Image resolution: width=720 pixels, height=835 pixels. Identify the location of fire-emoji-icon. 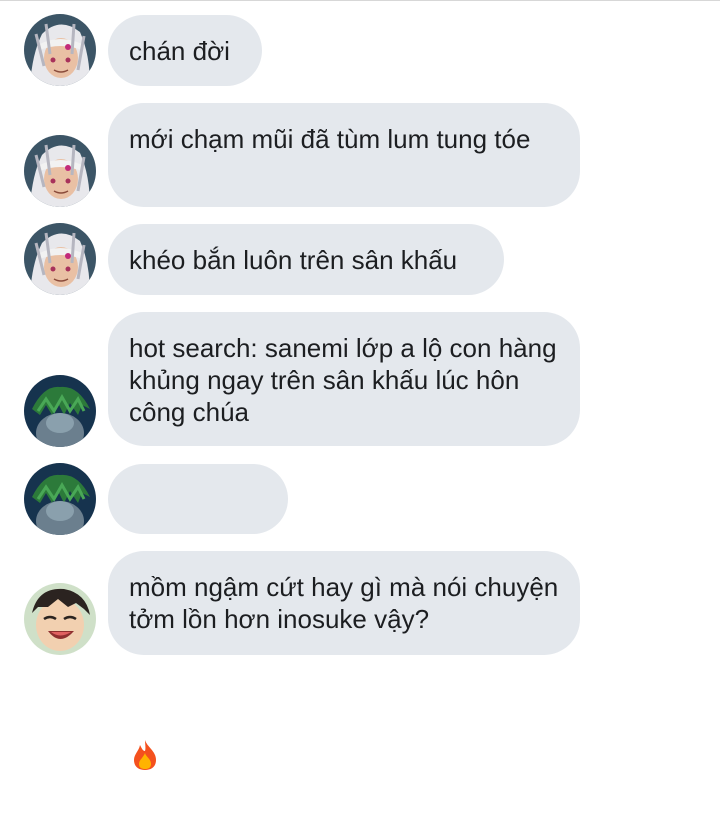
(145, 755).